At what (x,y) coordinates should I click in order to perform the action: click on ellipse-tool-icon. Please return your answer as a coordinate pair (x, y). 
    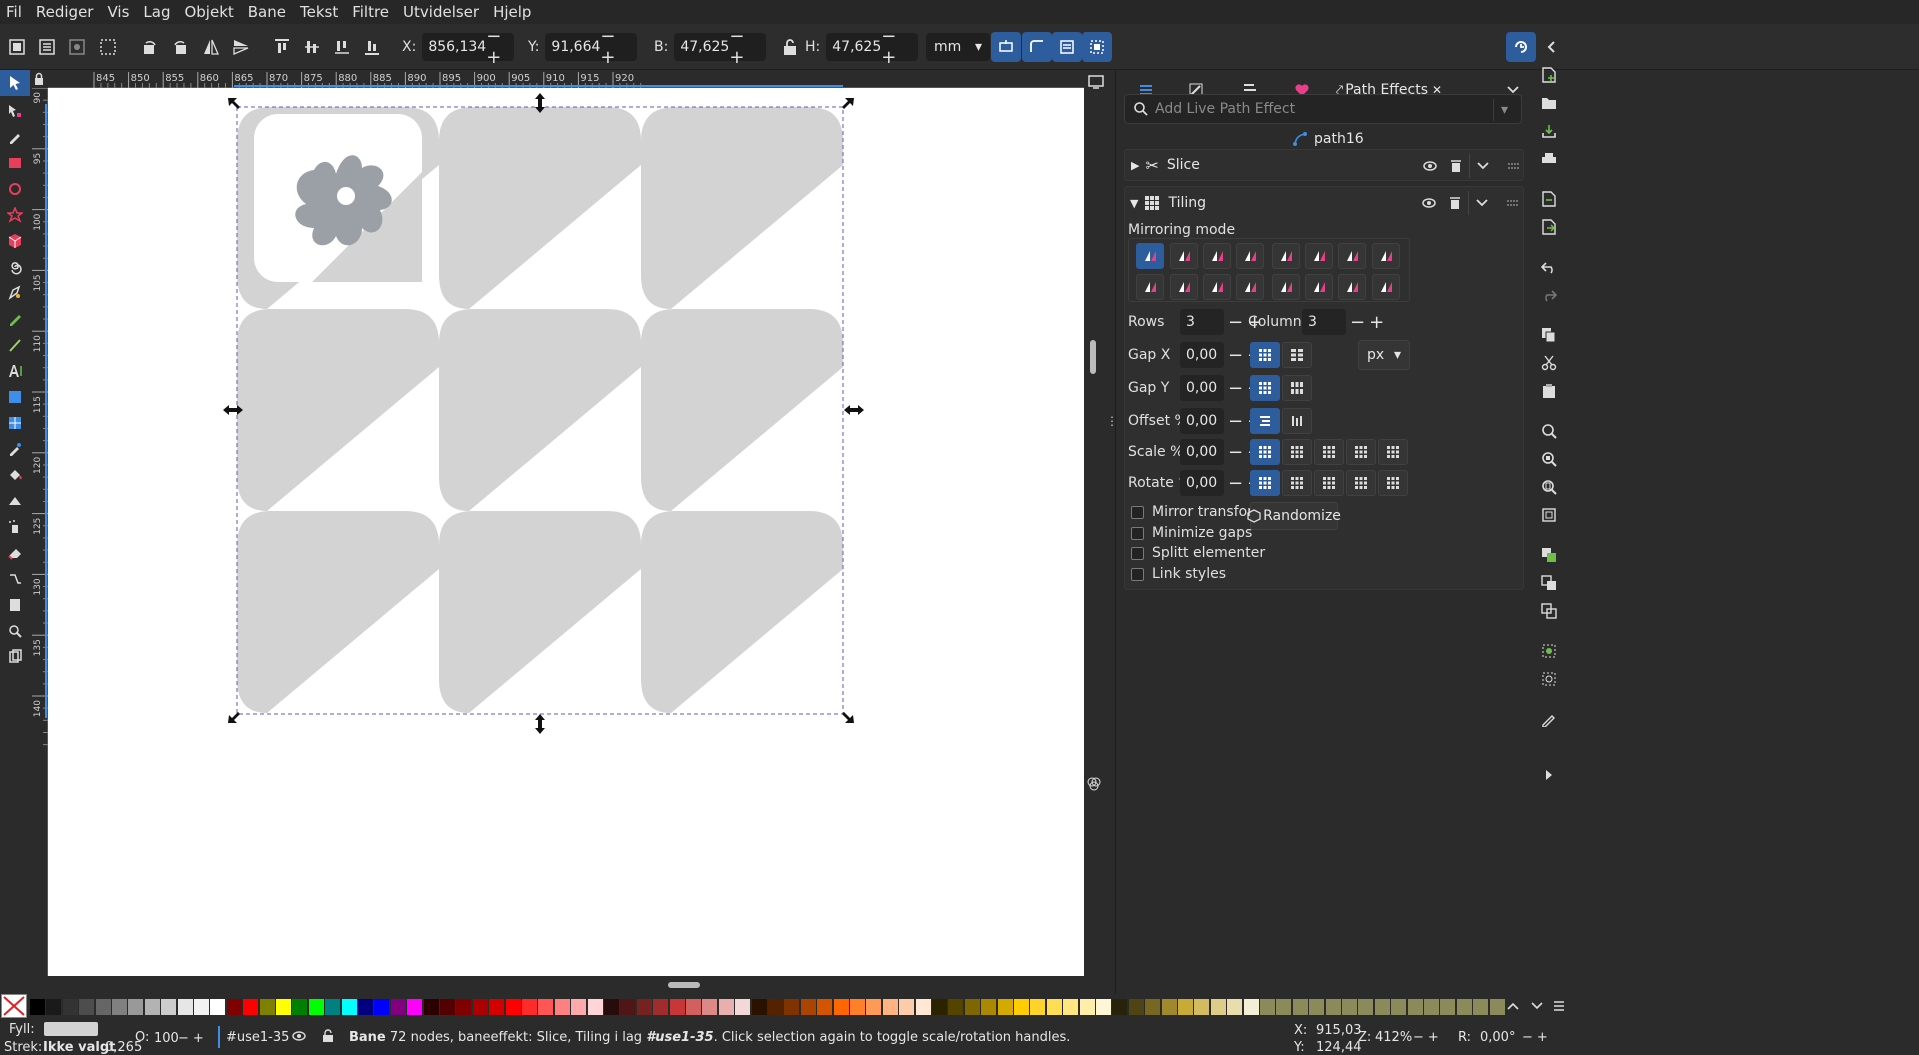
    Looking at the image, I should click on (15, 189).